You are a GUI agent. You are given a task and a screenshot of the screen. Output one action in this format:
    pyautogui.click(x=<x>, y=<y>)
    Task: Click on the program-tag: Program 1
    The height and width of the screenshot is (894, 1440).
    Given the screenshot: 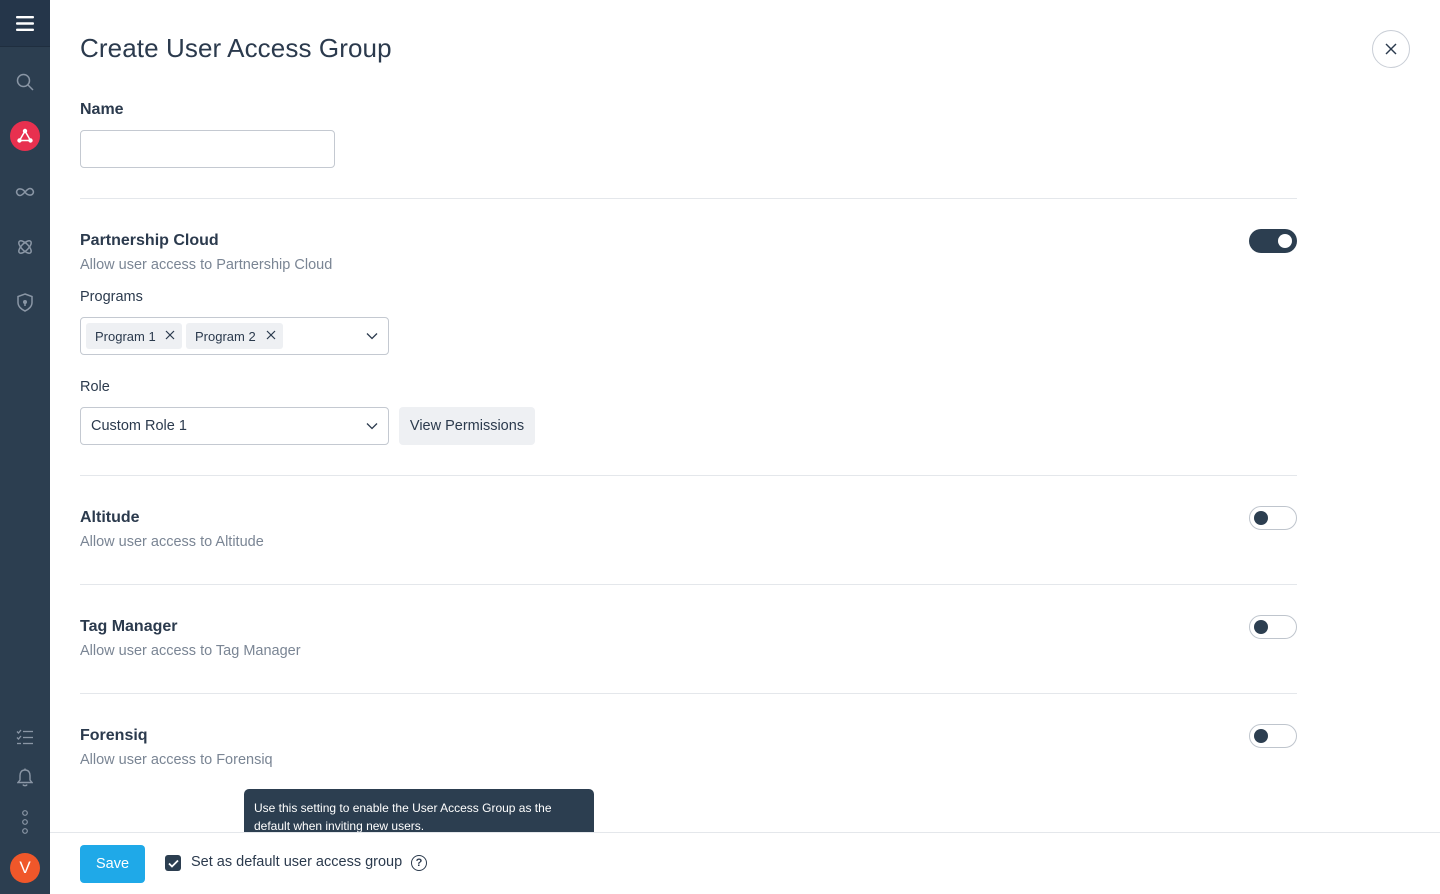 What is the action you would take?
    pyautogui.click(x=134, y=336)
    